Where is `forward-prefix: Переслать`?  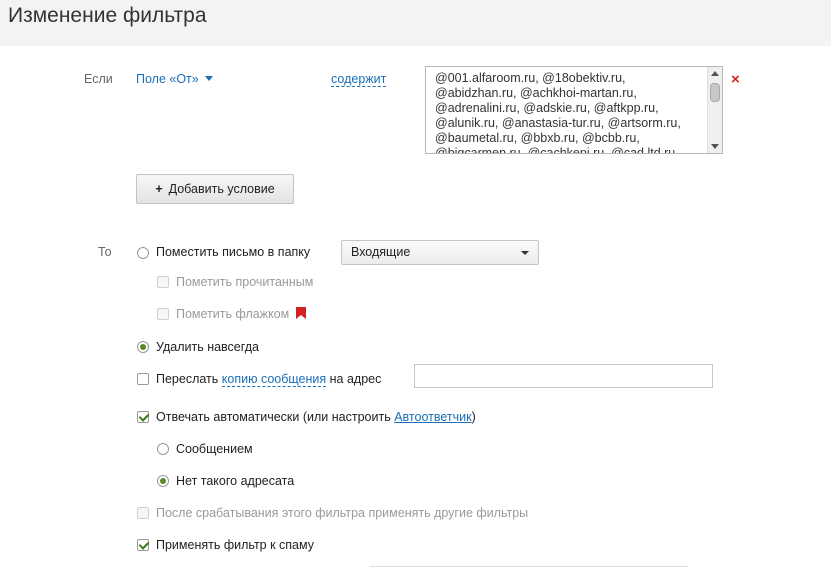
forward-prefix: Переслать is located at coordinates (187, 379).